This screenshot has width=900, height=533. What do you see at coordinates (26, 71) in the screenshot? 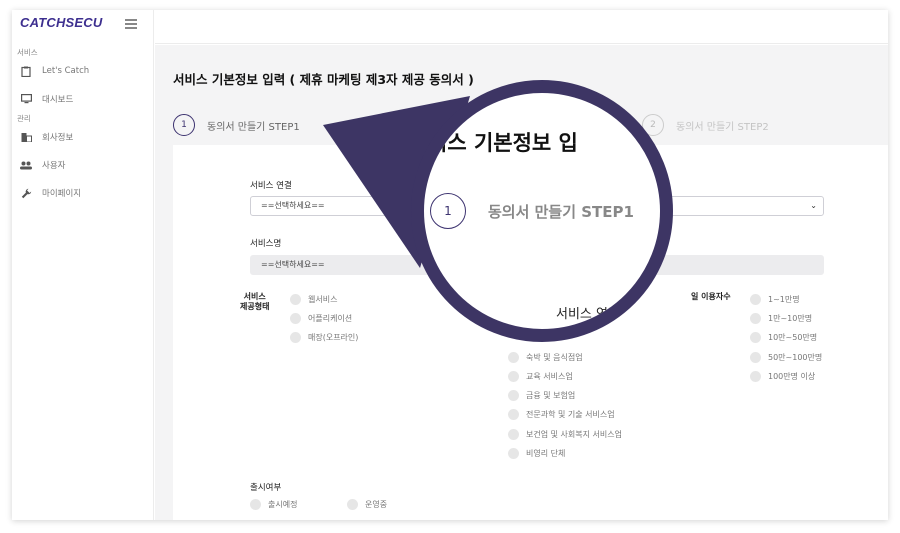
I see `clipboard-icon` at bounding box center [26, 71].